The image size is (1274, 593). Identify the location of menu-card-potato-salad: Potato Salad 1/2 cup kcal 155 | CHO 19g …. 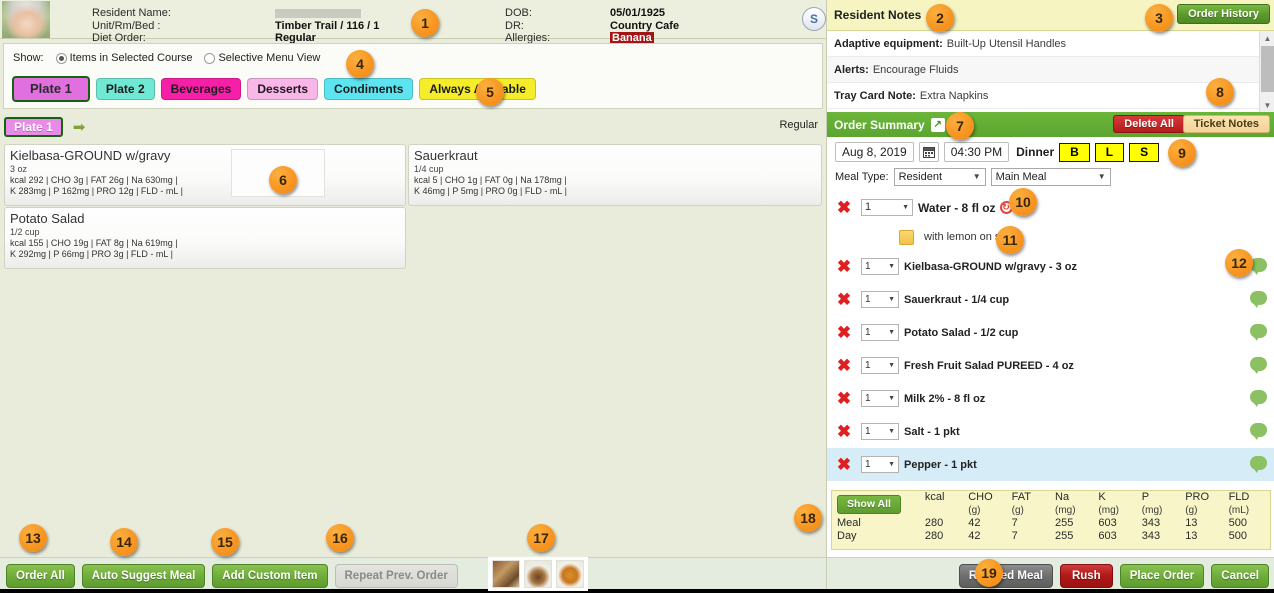
(205, 238).